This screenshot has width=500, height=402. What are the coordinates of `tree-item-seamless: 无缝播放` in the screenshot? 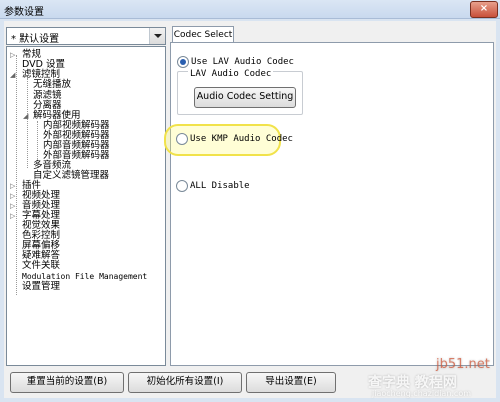 It's located at (52, 85).